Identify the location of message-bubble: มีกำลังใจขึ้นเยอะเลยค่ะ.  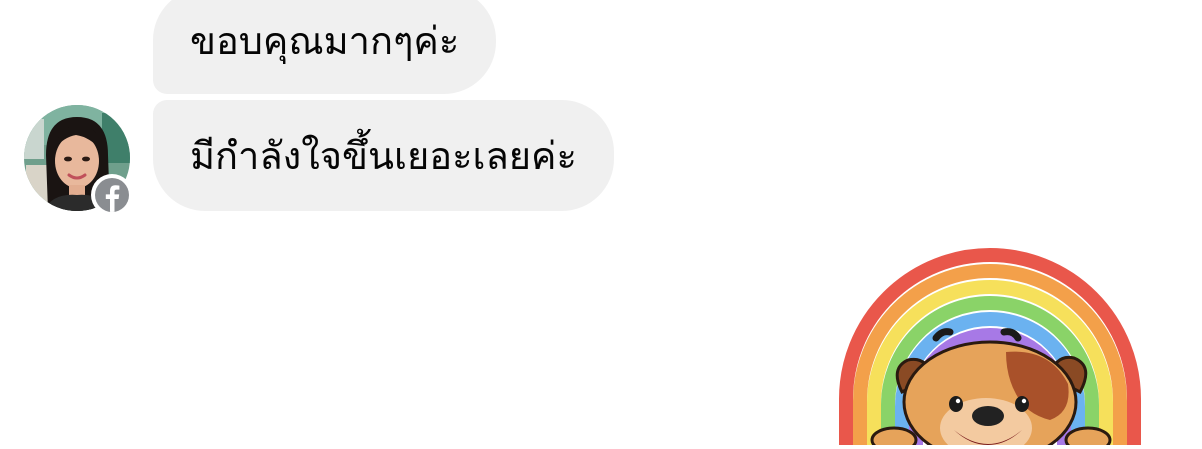
(383, 155).